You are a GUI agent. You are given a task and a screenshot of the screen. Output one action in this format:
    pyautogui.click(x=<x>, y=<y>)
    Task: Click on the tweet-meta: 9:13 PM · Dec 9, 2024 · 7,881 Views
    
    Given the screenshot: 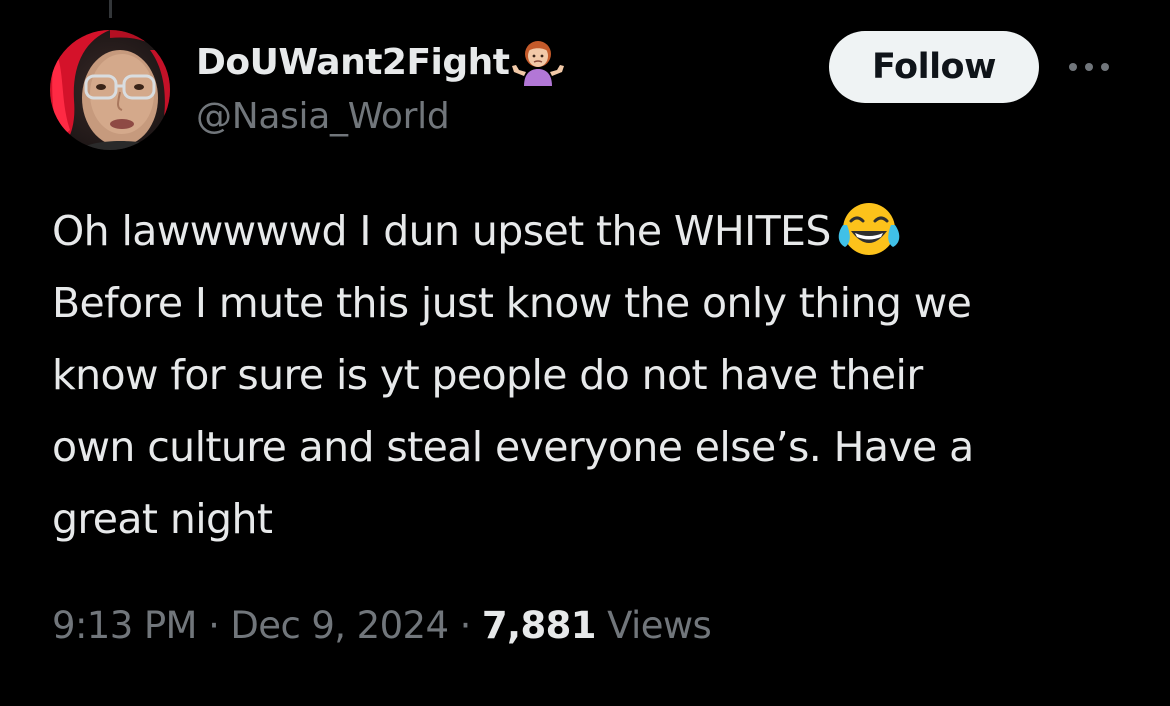 What is the action you would take?
    pyautogui.click(x=382, y=625)
    